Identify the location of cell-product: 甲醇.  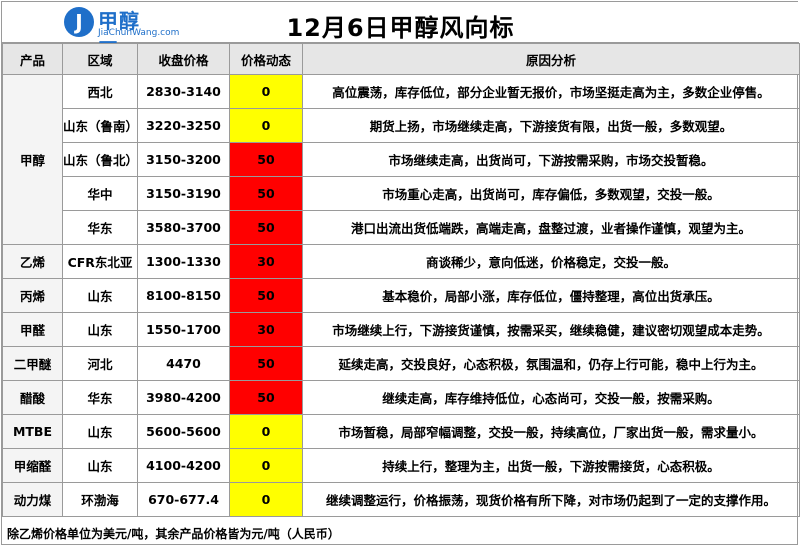
(32, 159).